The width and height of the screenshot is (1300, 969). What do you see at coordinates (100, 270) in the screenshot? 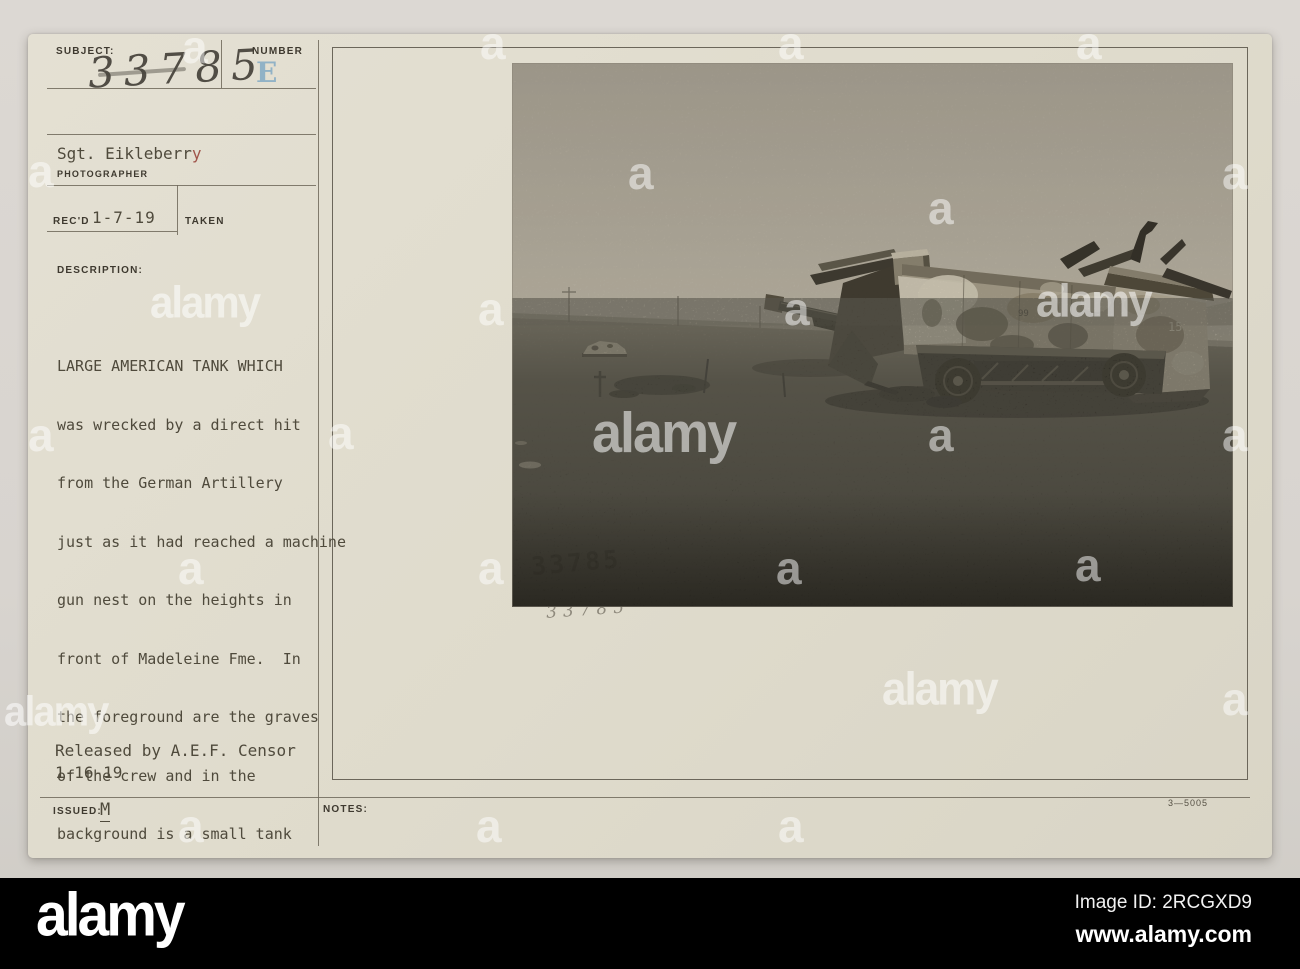
I see `description-label: DESCRIPTION:` at bounding box center [100, 270].